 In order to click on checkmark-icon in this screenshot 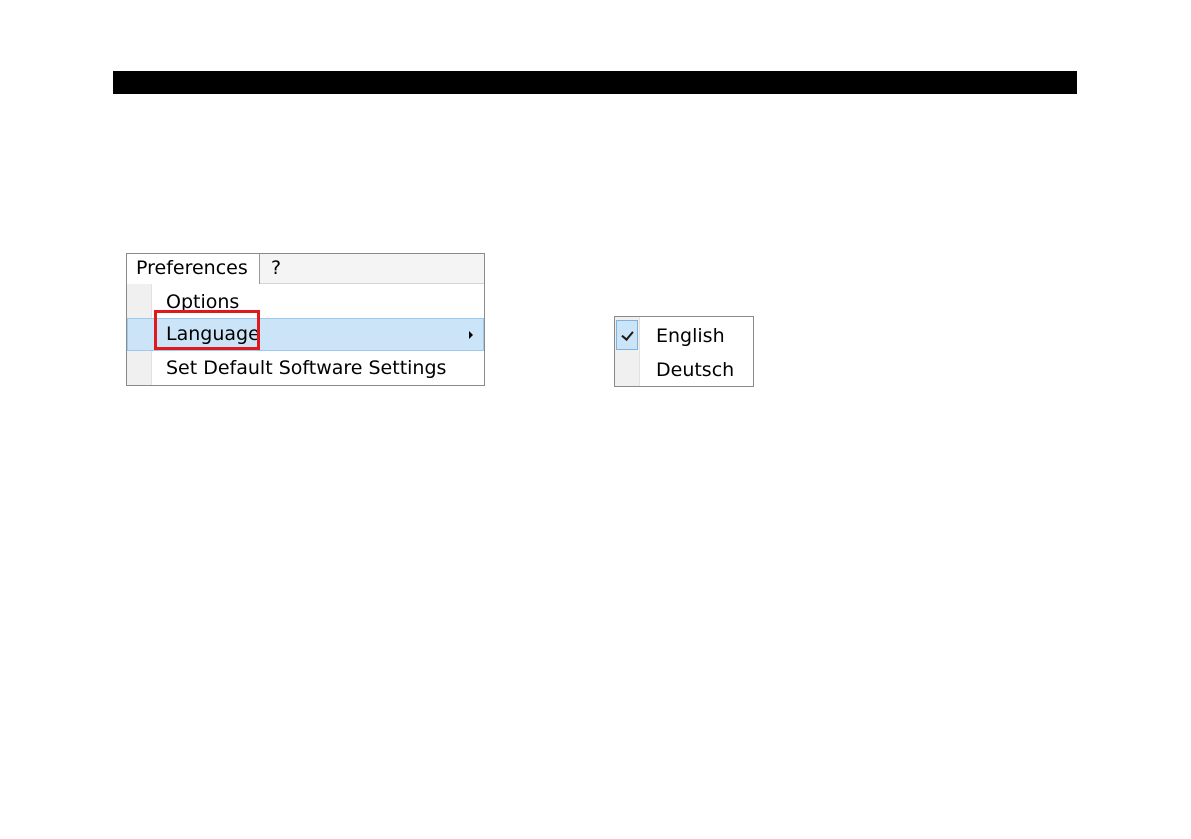, I will do `click(627, 334)`.